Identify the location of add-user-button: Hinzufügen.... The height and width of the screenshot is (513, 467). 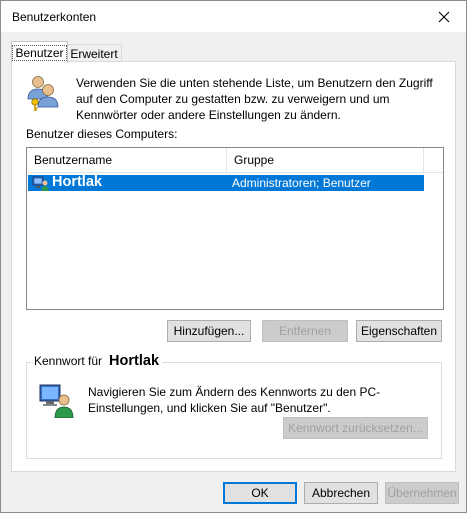
(209, 331).